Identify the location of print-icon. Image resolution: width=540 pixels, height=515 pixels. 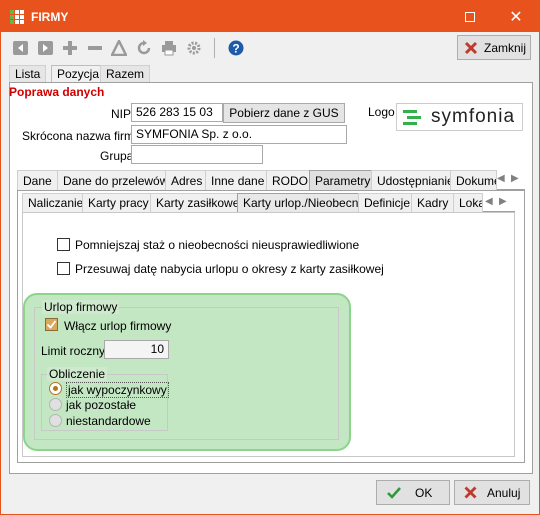
(169, 48).